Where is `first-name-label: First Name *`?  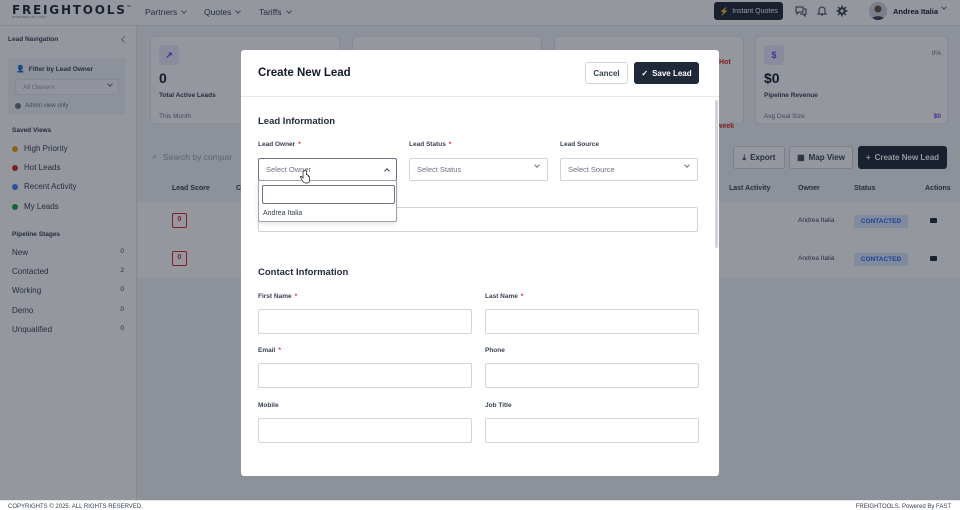
first-name-label: First Name * is located at coordinates (277, 296).